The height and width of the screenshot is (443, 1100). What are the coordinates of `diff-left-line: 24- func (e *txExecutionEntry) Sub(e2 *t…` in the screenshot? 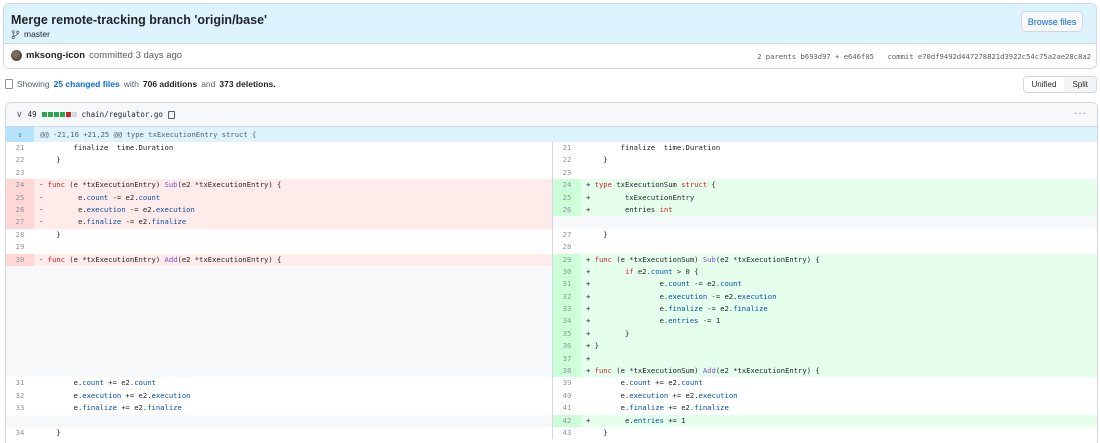 It's located at (279, 185).